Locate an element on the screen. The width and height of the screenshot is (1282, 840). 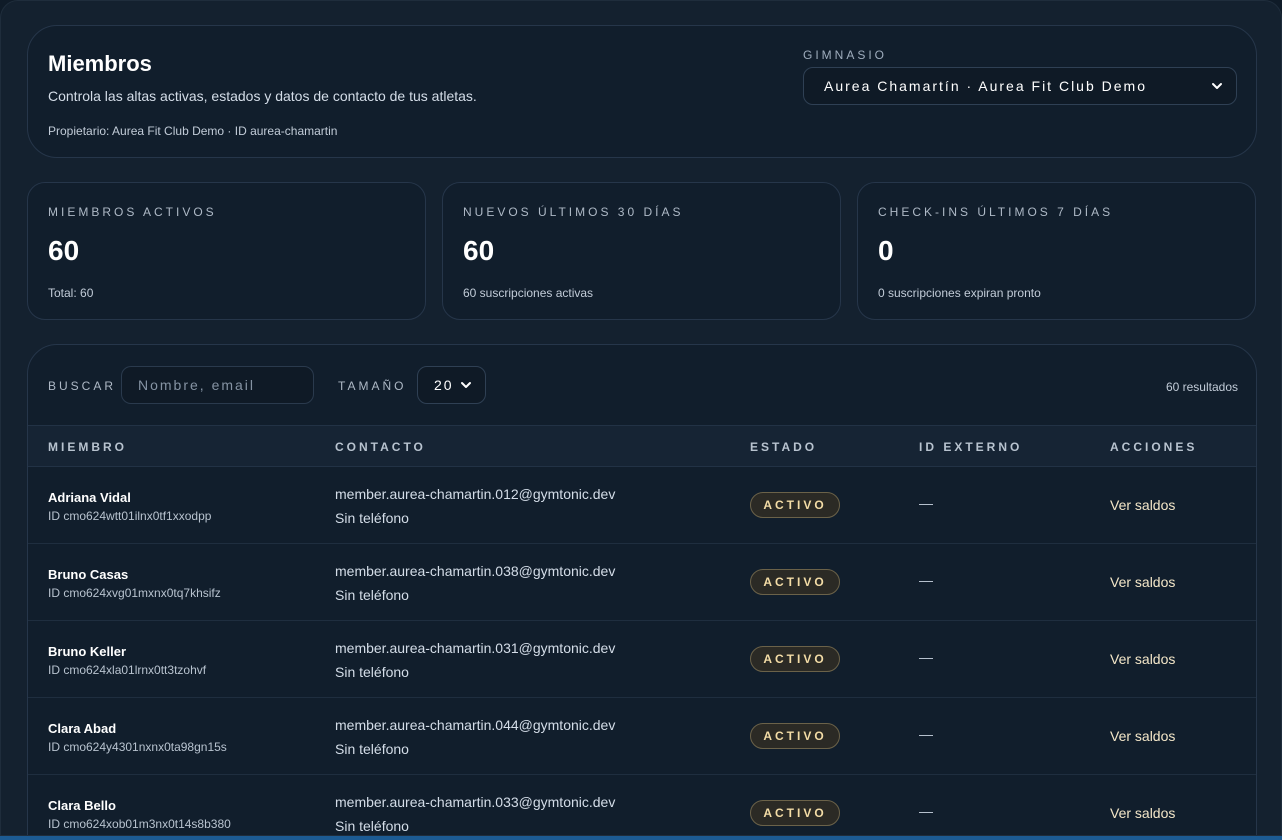
search-input is located at coordinates (217, 385).